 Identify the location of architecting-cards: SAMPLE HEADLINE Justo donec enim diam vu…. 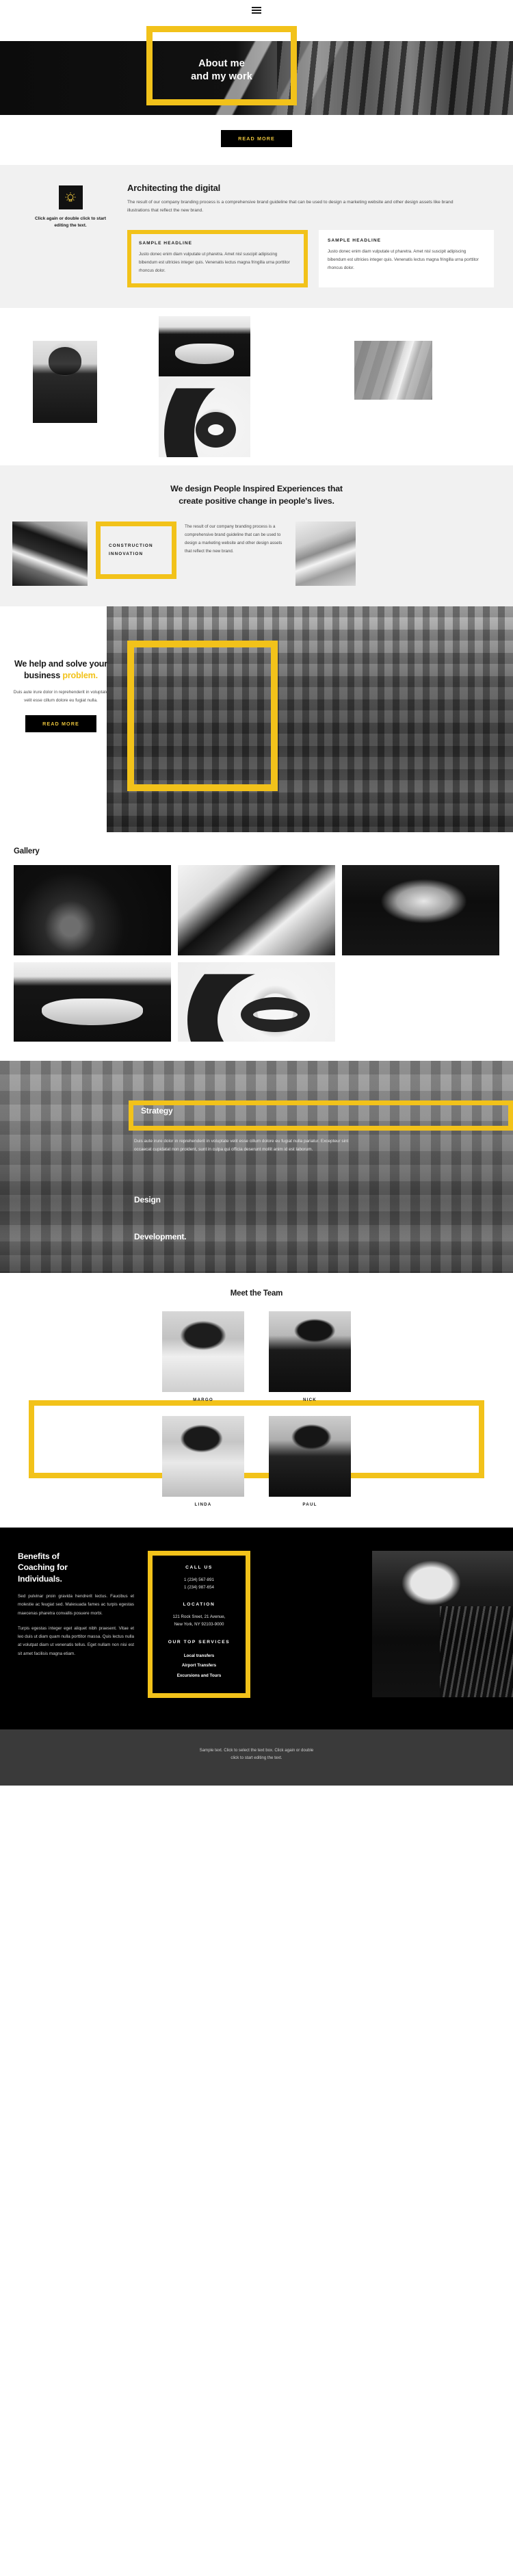
(311, 258).